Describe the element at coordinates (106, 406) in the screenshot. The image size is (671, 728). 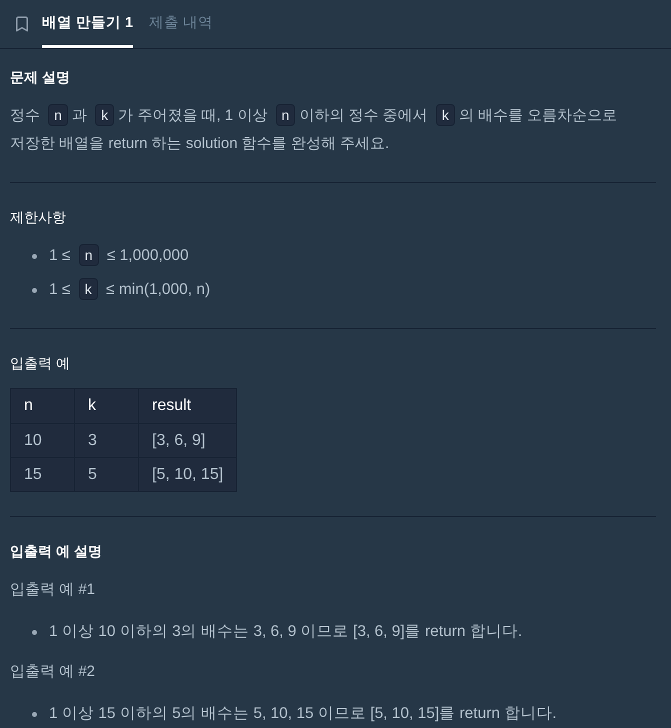
I see `table-header-cell: k` at that location.